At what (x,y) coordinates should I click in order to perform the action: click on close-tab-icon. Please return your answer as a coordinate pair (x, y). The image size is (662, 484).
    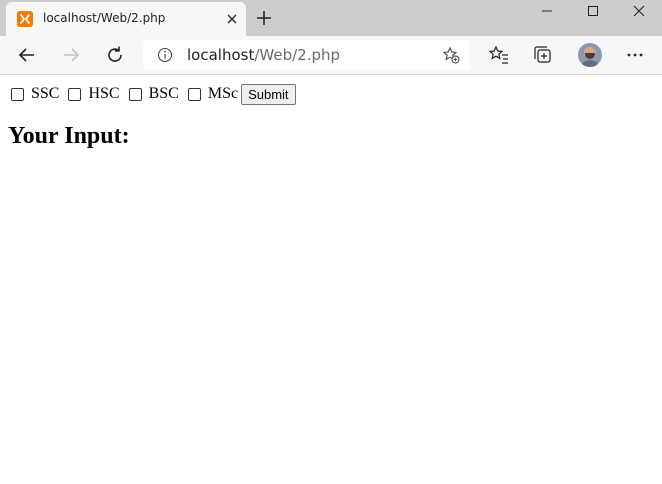
    Looking at the image, I should click on (232, 19).